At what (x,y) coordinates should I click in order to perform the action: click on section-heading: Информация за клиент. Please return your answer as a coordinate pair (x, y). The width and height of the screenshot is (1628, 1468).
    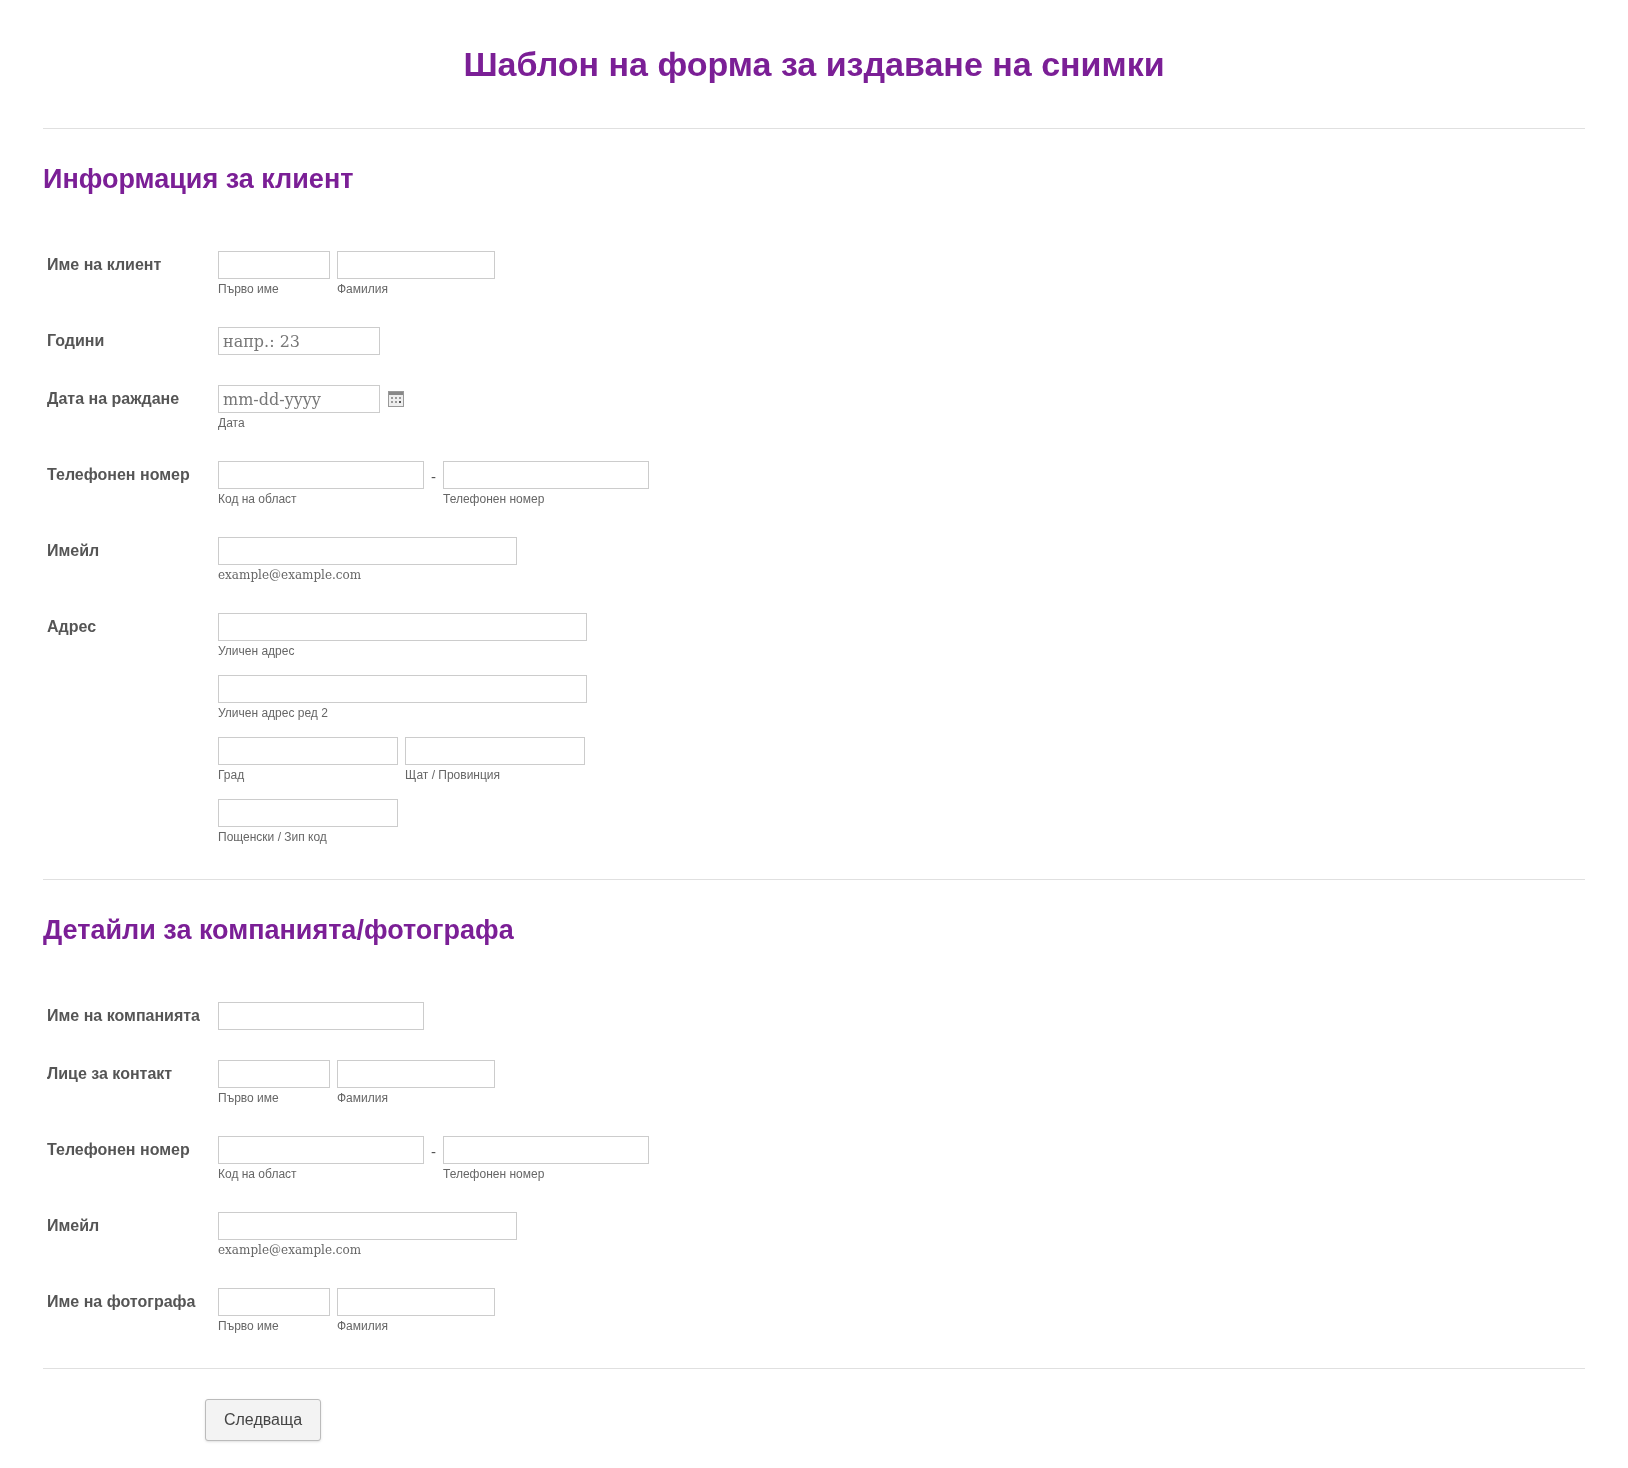
    Looking at the image, I should click on (199, 179).